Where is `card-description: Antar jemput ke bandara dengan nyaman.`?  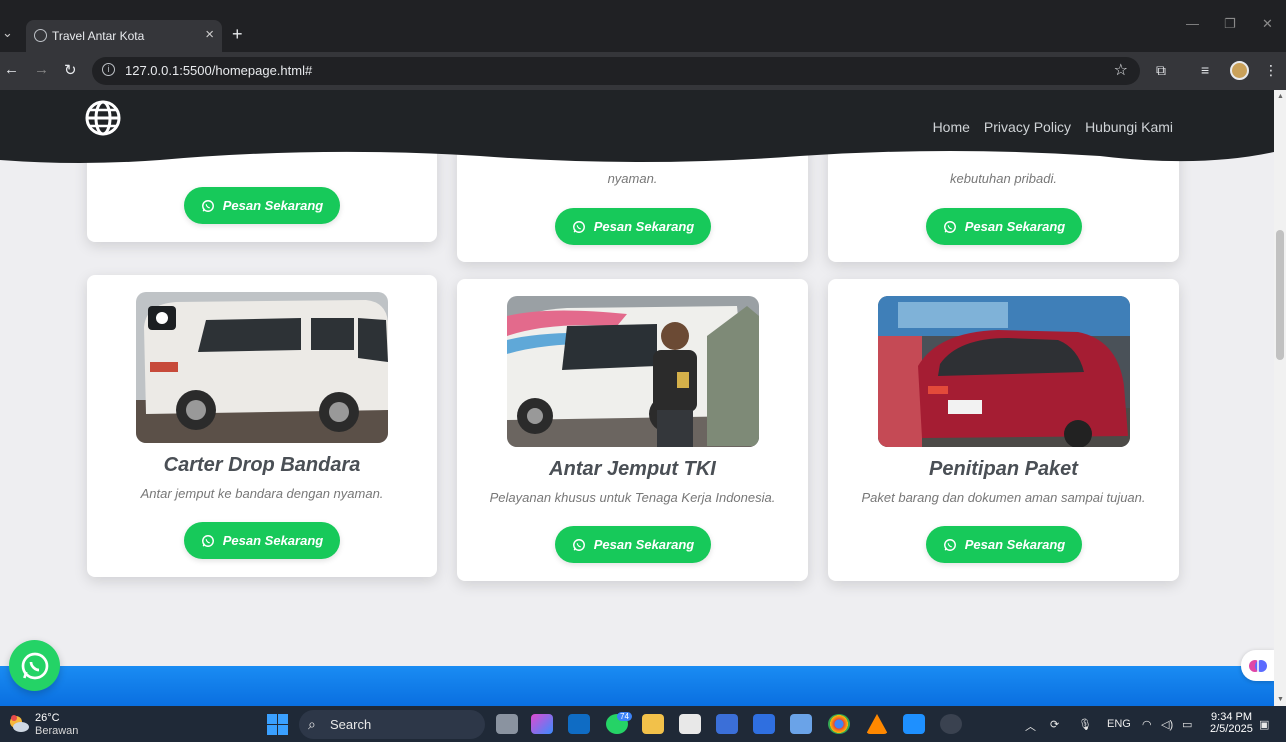 card-description: Antar jemput ke bandara dengan nyaman. is located at coordinates (262, 493).